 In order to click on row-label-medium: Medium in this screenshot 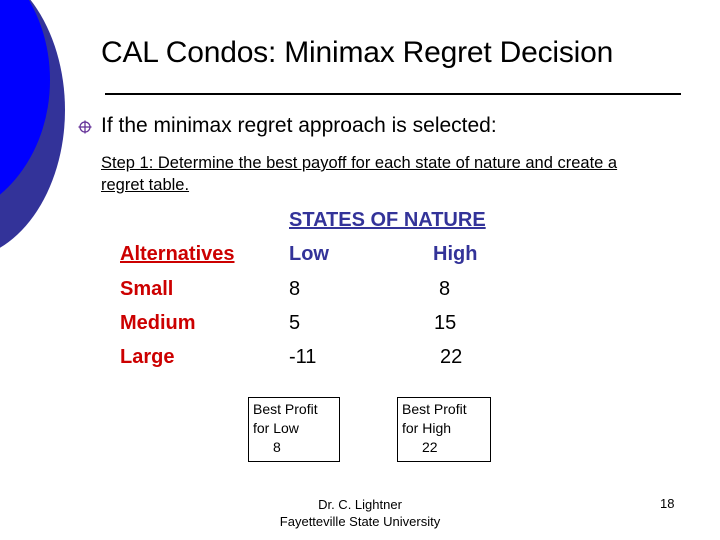, I will do `click(158, 323)`.